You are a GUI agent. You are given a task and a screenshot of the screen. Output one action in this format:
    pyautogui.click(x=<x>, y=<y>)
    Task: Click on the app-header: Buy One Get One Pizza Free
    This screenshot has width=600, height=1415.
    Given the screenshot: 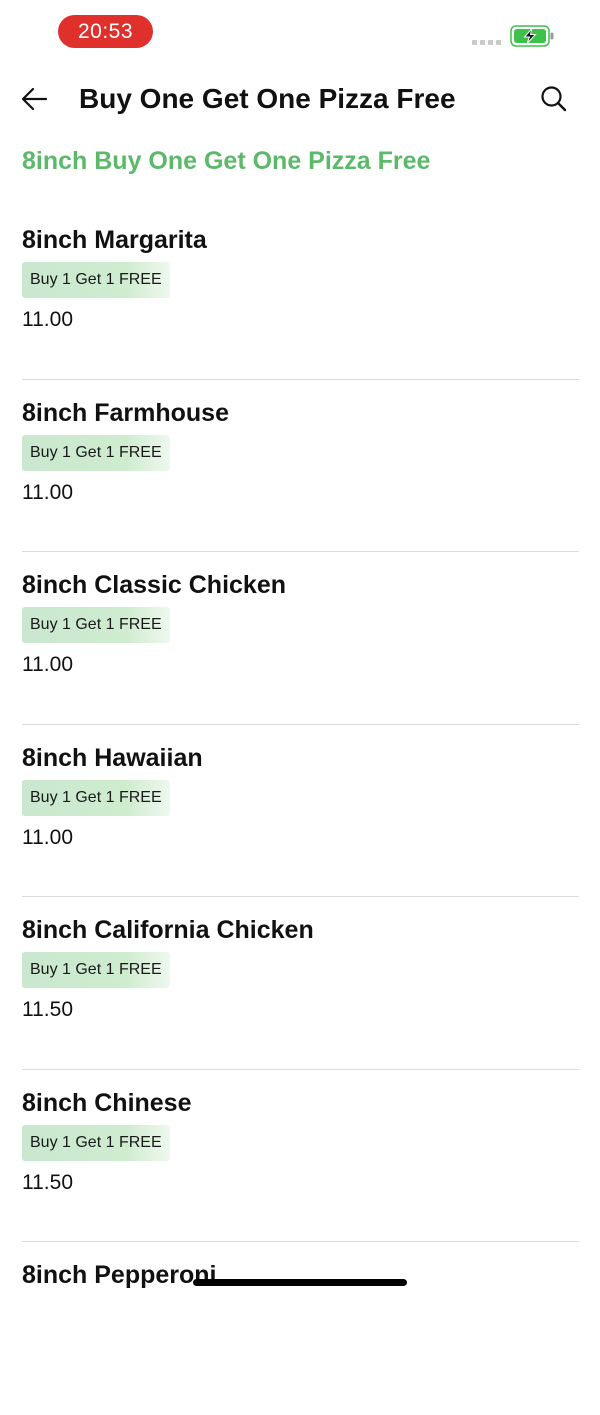 What is the action you would take?
    pyautogui.click(x=300, y=99)
    